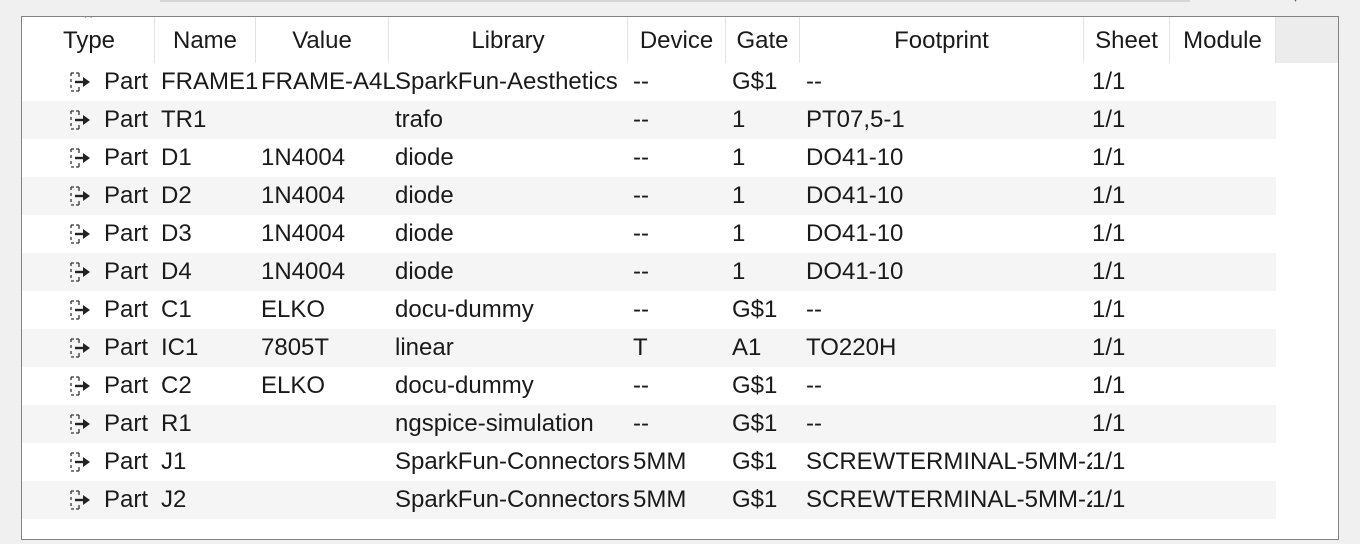 The height and width of the screenshot is (544, 1360). Describe the element at coordinates (1223, 40) in the screenshot. I see `column-header-module: Module` at that location.